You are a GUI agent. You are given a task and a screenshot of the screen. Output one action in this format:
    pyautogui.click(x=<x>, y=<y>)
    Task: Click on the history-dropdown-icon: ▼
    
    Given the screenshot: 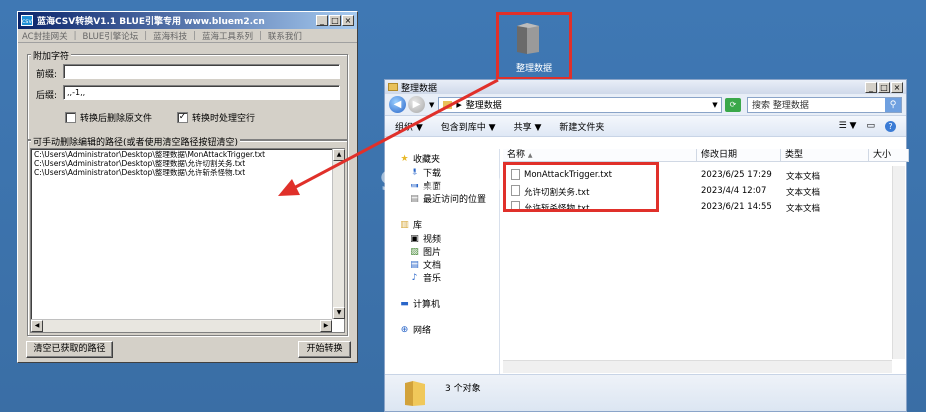 What is the action you would take?
    pyautogui.click(x=431, y=105)
    